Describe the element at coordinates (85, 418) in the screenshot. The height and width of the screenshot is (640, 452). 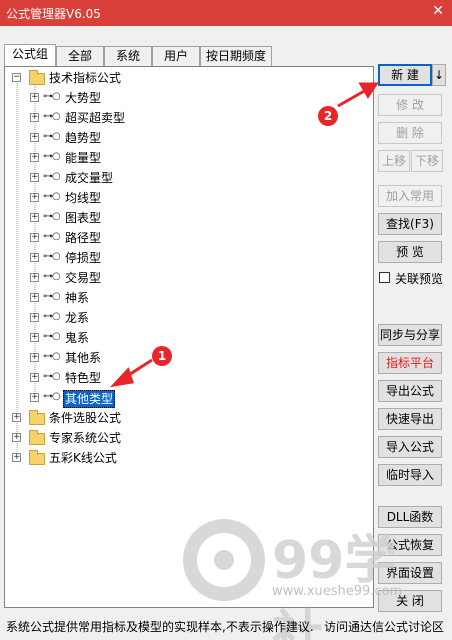
I see `tree-node-label: 条件选股公式` at that location.